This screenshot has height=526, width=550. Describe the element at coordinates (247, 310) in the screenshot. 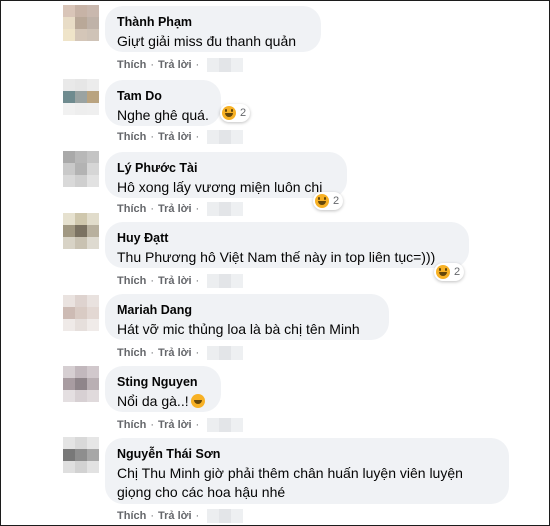

I see `comment-author: Mariah Dang` at that location.